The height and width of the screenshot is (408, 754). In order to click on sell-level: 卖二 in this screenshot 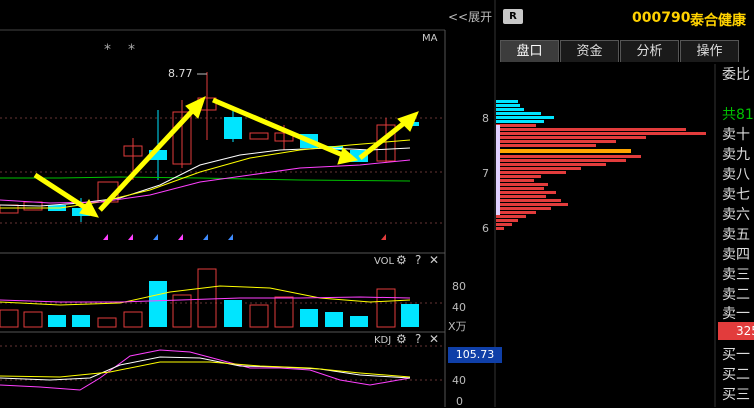, I will do `click(736, 295)`.